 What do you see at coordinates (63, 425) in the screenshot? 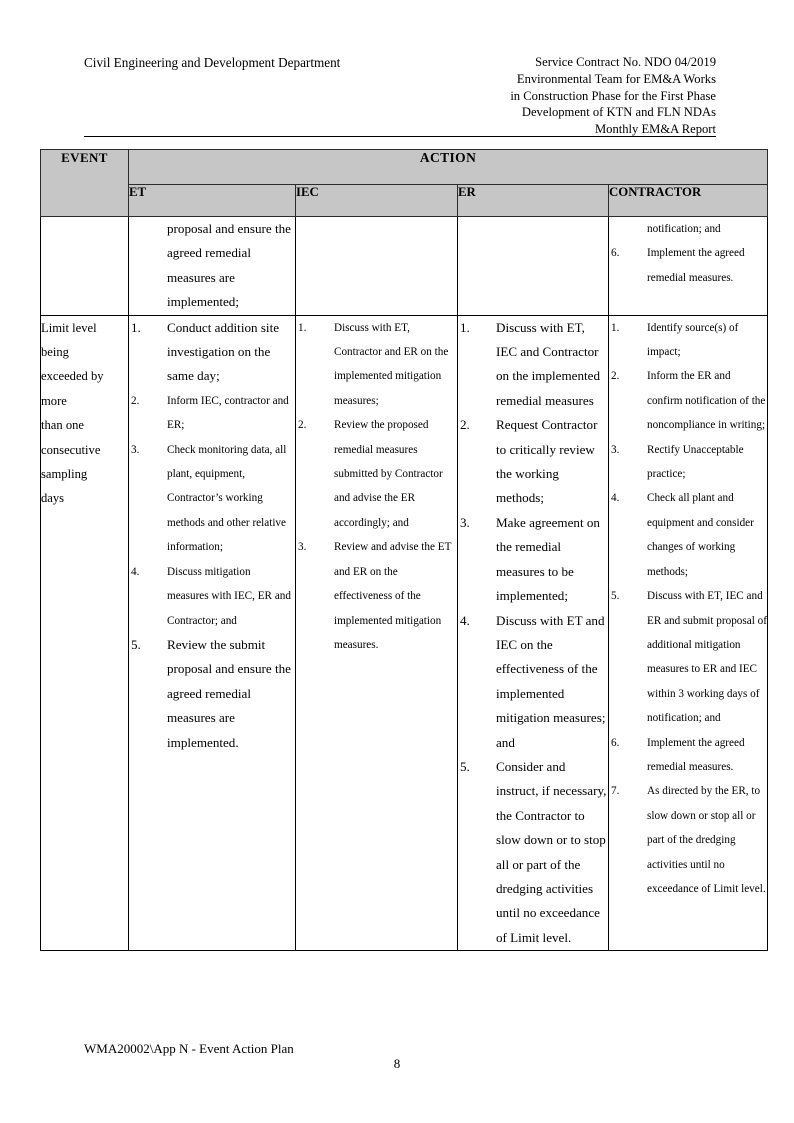
I see `event-text-line: than one` at bounding box center [63, 425].